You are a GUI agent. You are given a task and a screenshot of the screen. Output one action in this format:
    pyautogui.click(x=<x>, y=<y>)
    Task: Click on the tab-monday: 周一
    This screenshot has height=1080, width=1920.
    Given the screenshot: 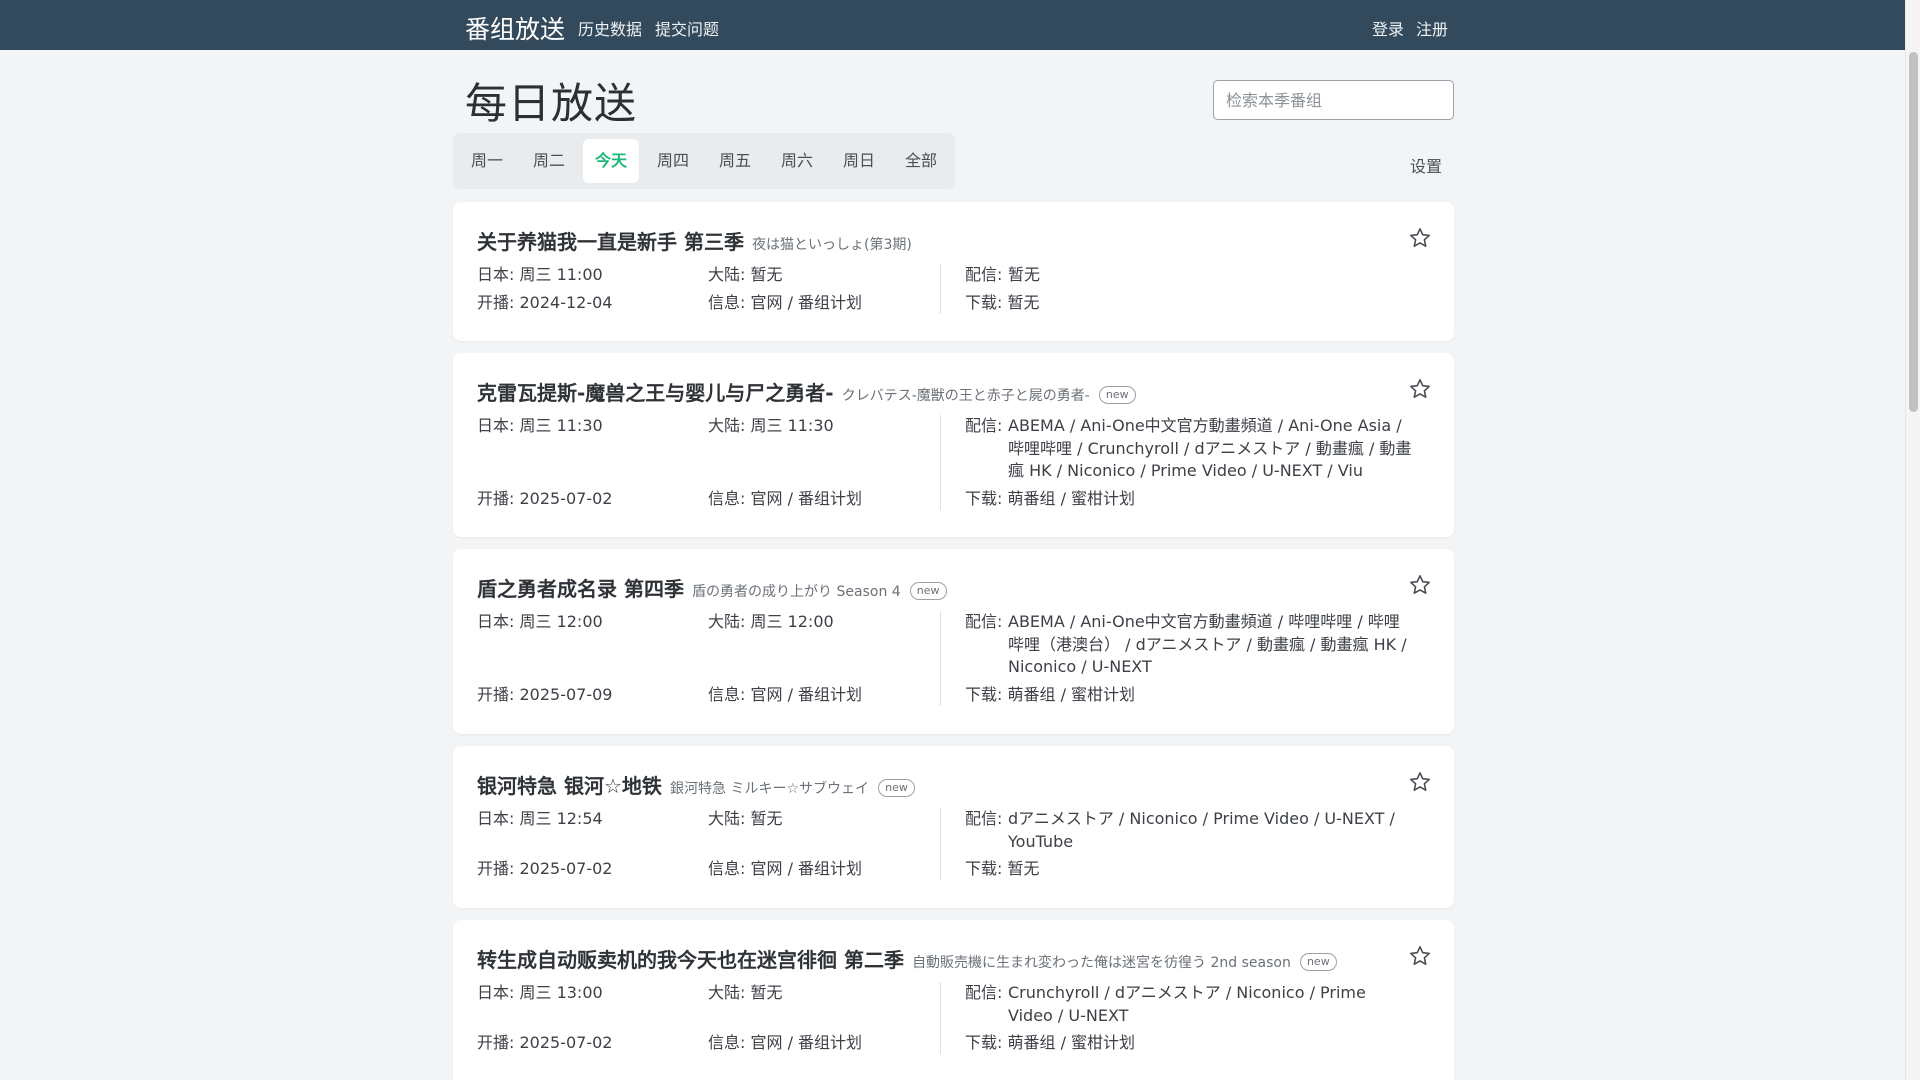 What is the action you would take?
    pyautogui.click(x=487, y=161)
    